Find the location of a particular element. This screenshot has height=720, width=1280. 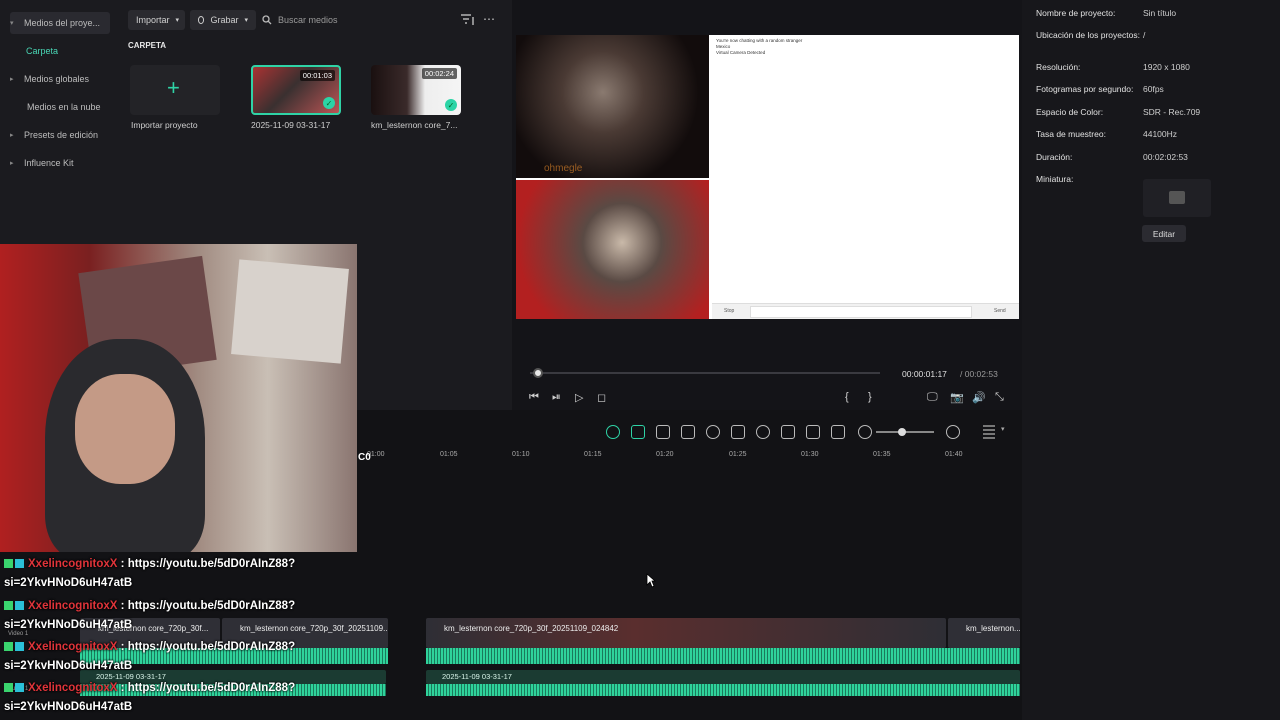

zoom-slider-handle is located at coordinates (902, 432).